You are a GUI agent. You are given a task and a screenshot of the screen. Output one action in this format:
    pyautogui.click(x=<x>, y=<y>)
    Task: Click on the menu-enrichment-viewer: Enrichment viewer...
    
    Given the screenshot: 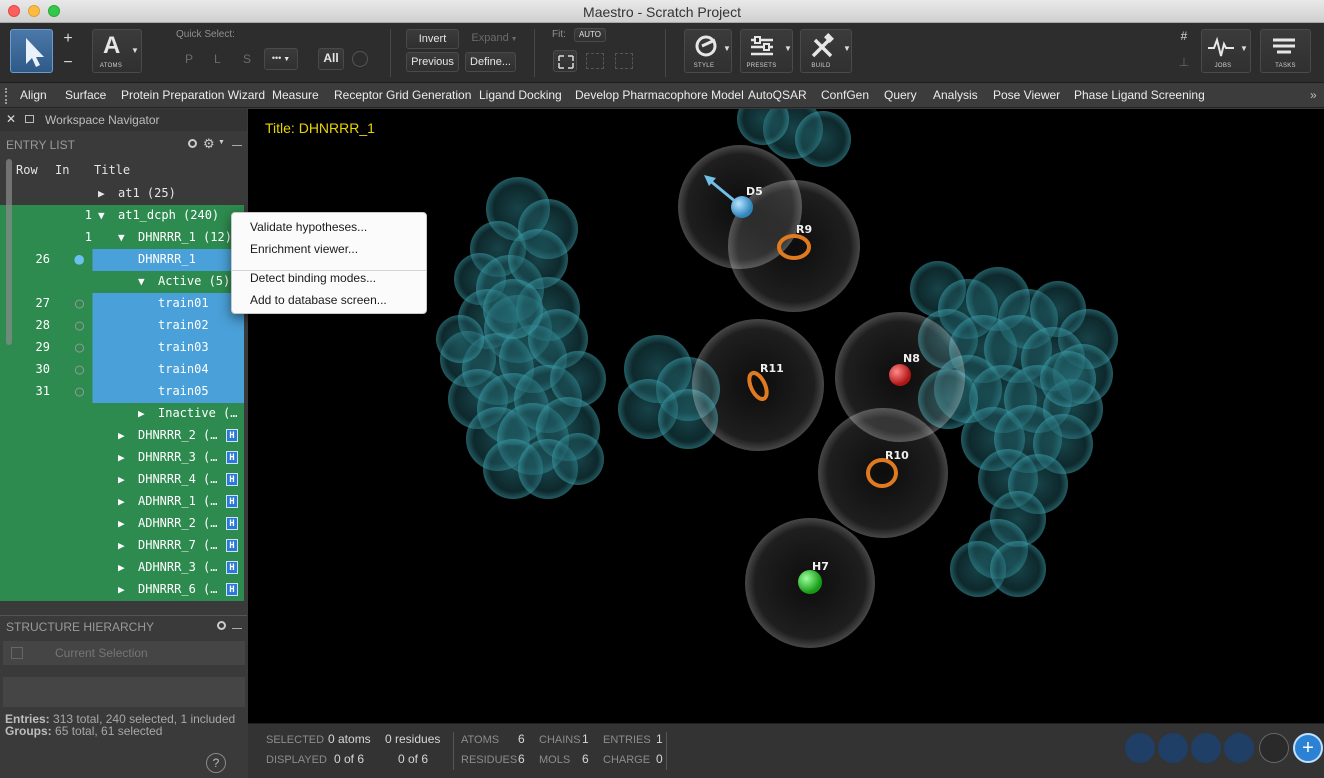 What is the action you would take?
    pyautogui.click(x=304, y=249)
    